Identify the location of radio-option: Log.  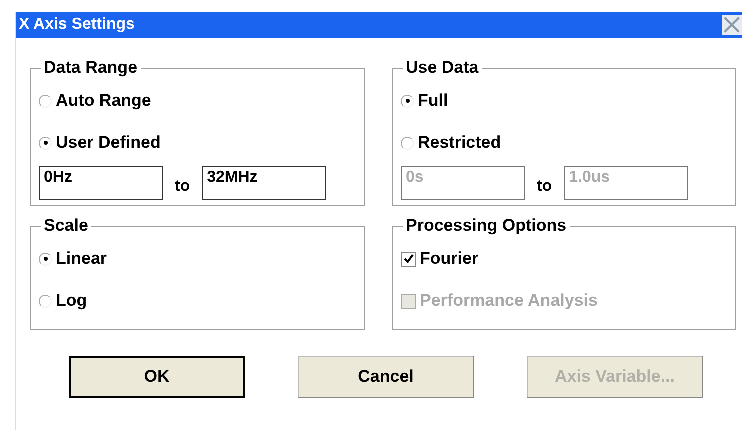
(196, 301).